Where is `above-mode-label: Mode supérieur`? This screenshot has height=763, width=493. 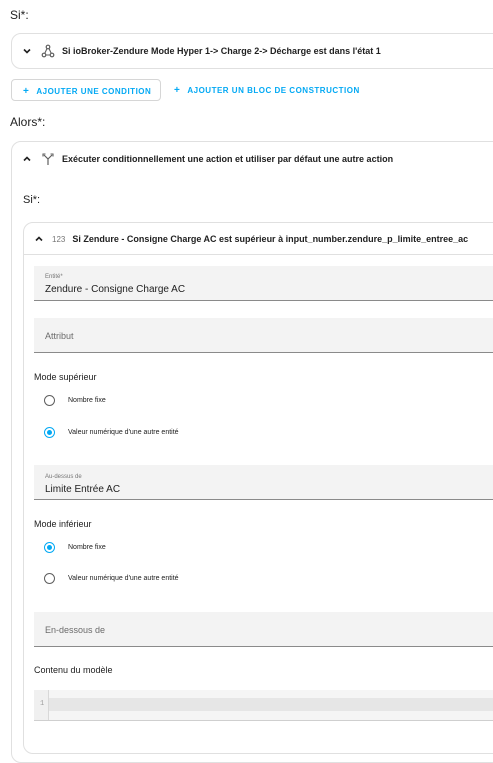
above-mode-label: Mode supérieur is located at coordinates (65, 377).